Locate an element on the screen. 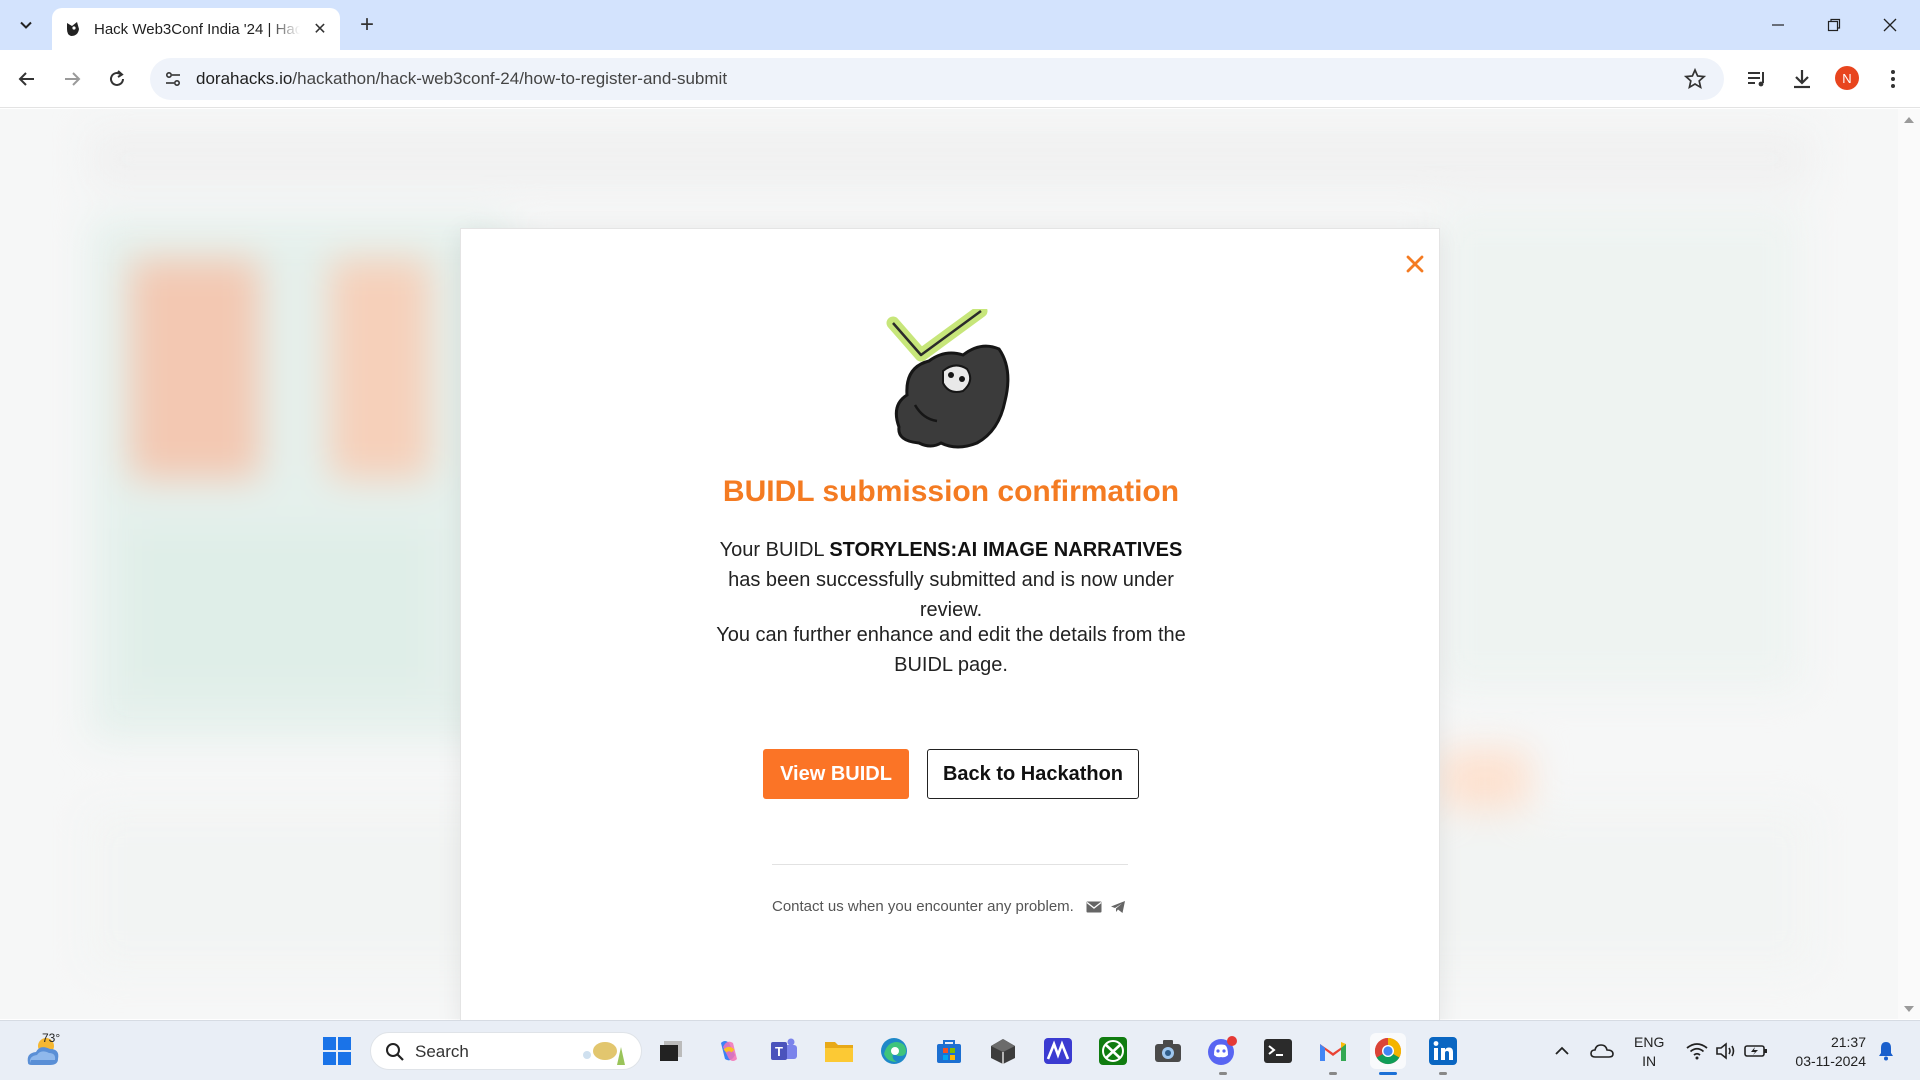  teams-app: T is located at coordinates (784, 1051).